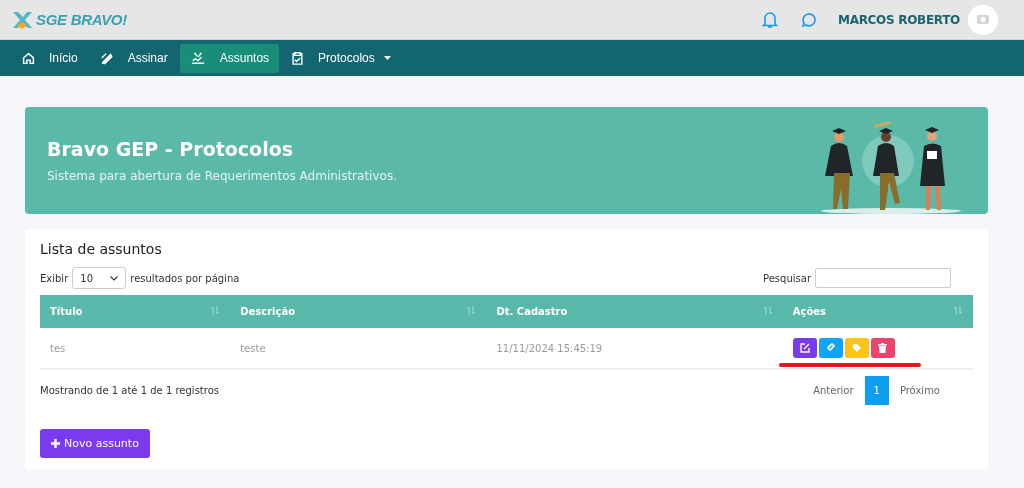 The image size is (1024, 488). I want to click on page-button: 1, so click(876, 390).